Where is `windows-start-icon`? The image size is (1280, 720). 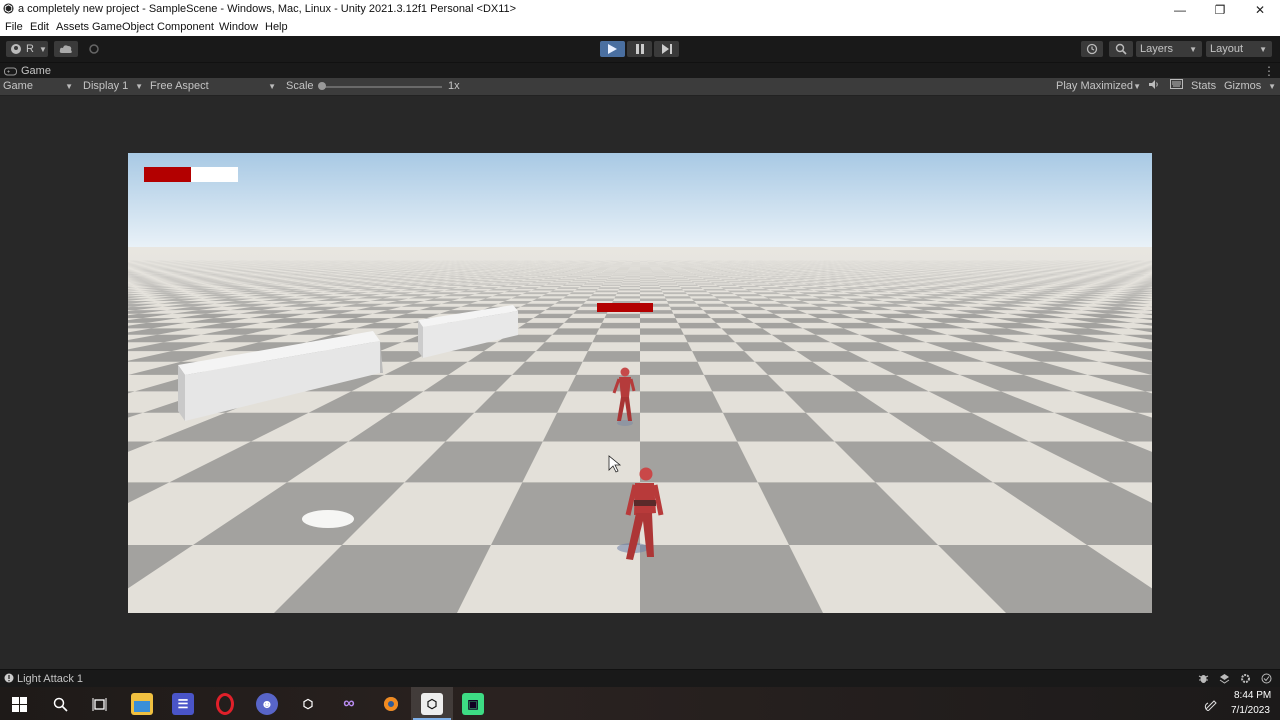
windows-start-icon is located at coordinates (19, 704).